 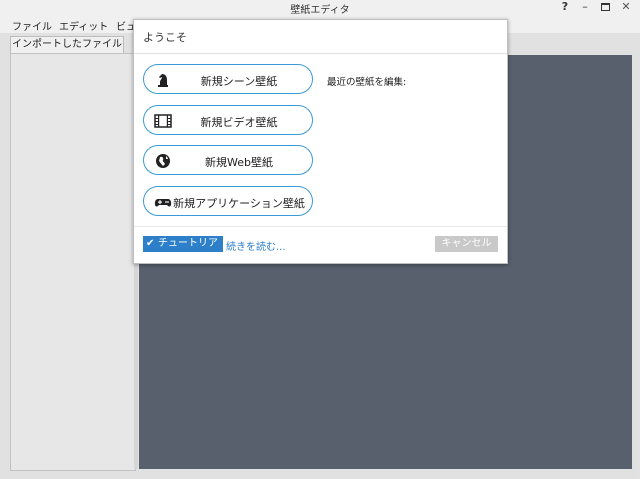 I want to click on close-button: ✕, so click(x=626, y=7).